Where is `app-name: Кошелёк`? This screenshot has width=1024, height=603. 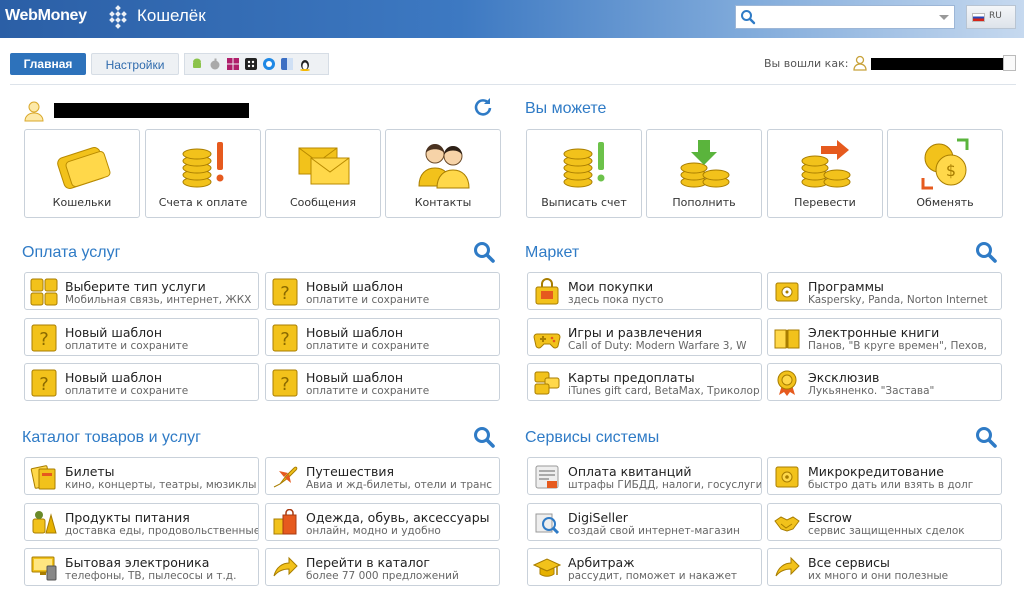
app-name: Кошелёк is located at coordinates (171, 15).